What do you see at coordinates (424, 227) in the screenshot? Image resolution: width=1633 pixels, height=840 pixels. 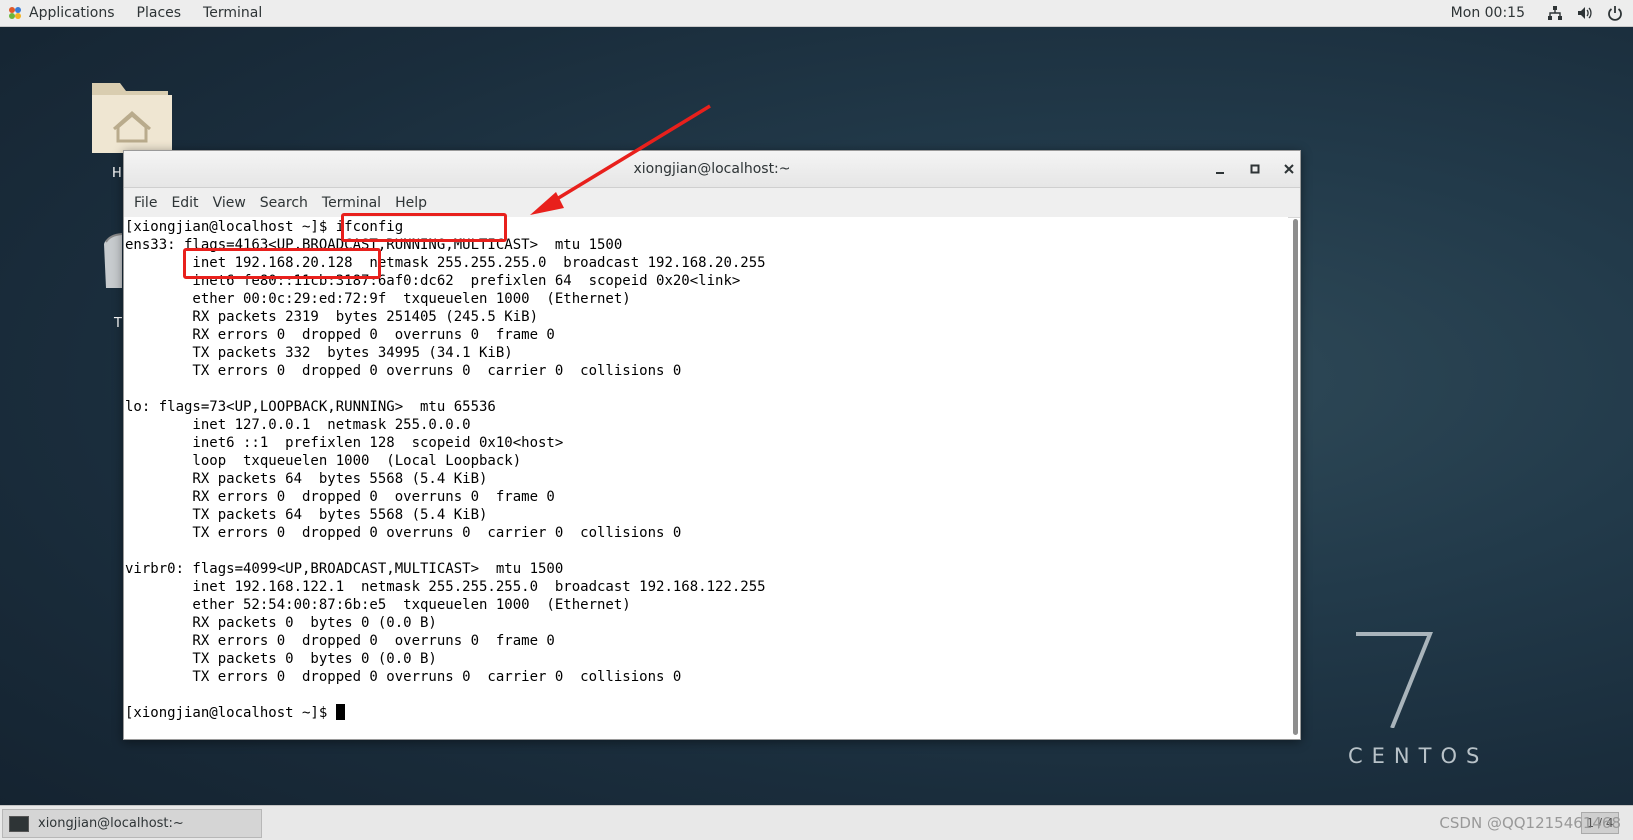 I see `highlight-ifconfig-command` at bounding box center [424, 227].